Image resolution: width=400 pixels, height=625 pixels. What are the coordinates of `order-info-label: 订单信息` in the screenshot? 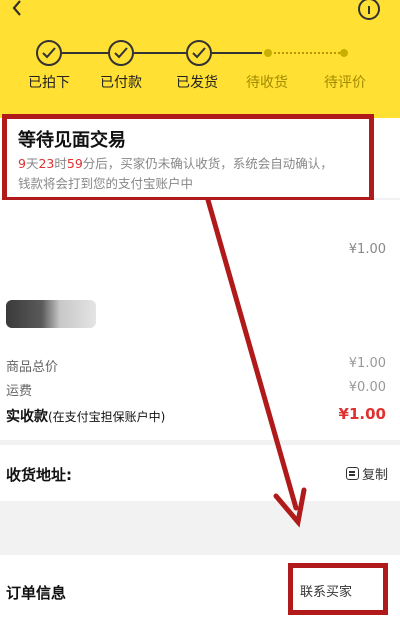 It's located at (36, 593).